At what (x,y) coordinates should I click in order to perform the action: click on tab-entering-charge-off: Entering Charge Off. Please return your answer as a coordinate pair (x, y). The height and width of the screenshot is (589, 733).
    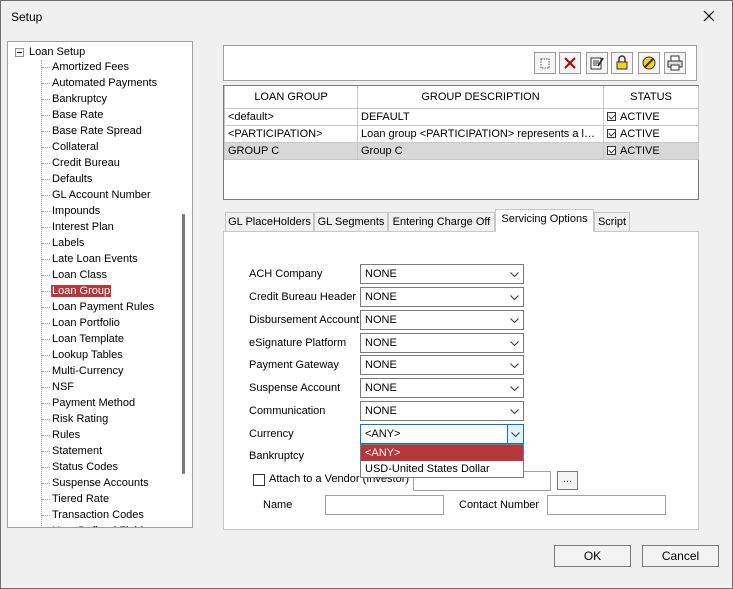
    Looking at the image, I should click on (441, 222).